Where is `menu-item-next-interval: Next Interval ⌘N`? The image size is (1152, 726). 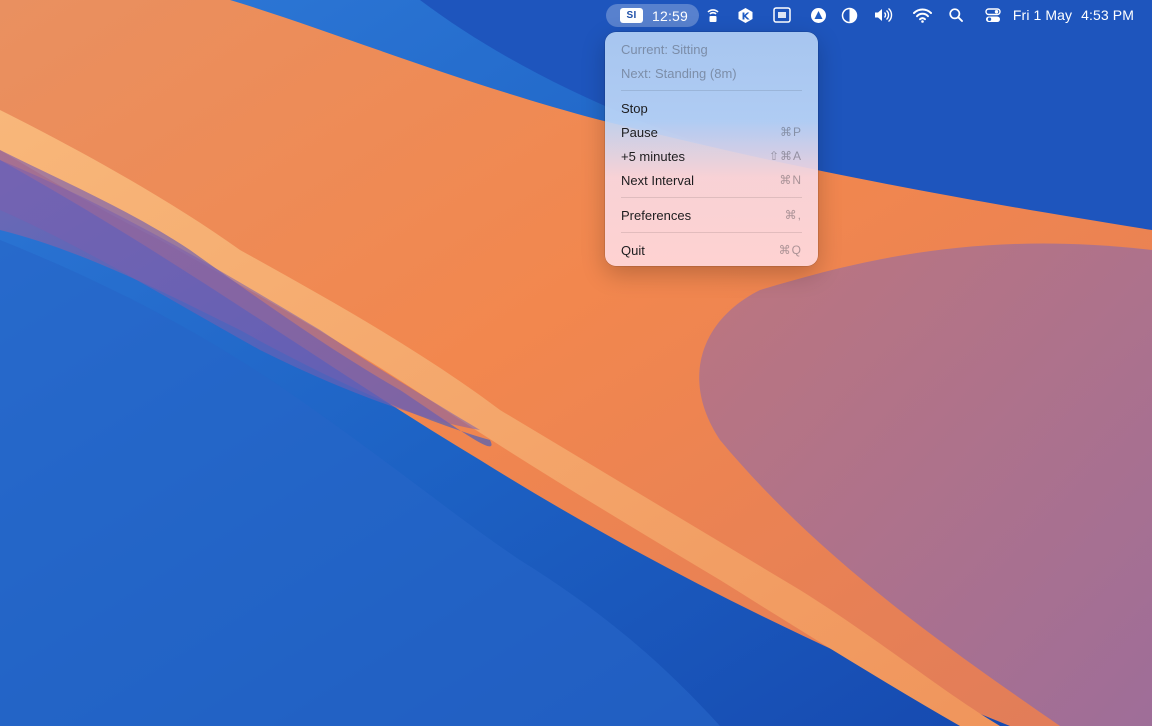 menu-item-next-interval: Next Interval ⌘N is located at coordinates (711, 180).